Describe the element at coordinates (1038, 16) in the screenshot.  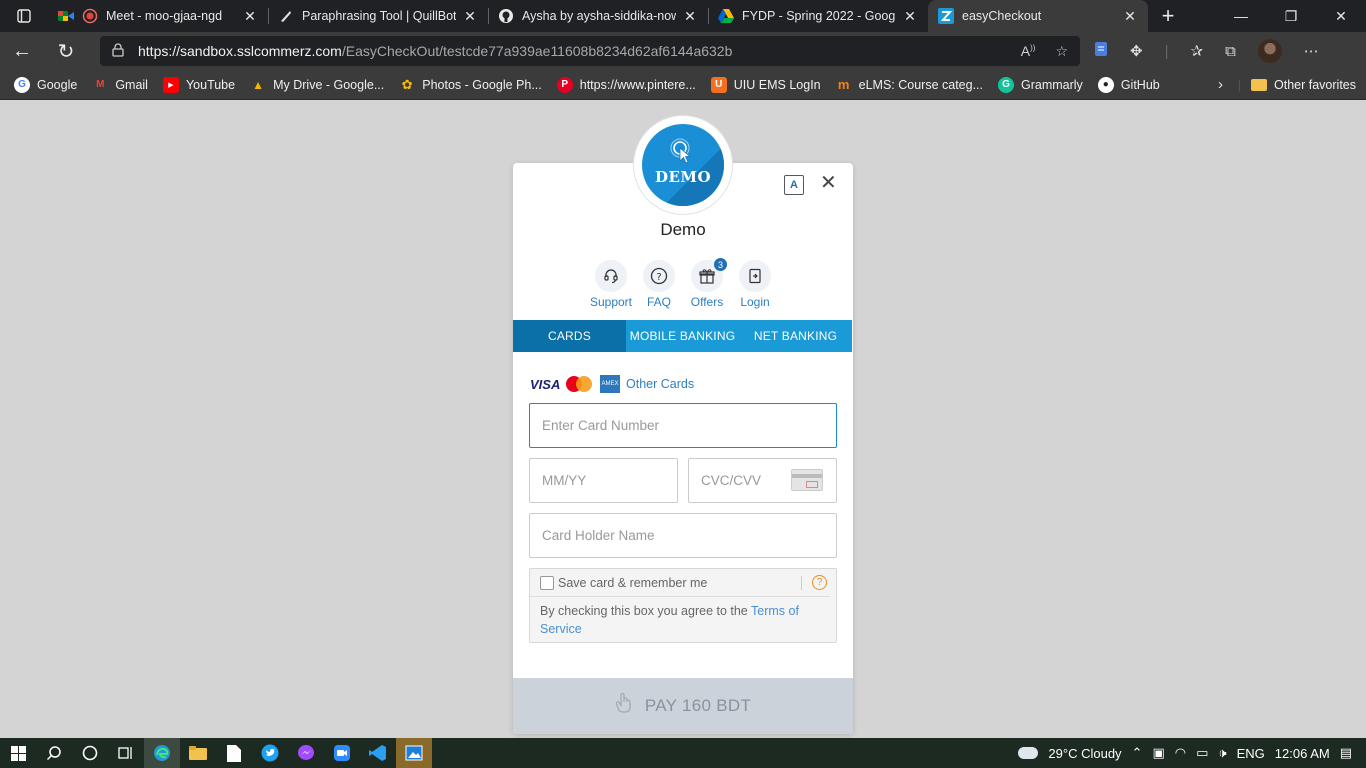
I see `browser-tab-easycheckout: easyCheckout ✕` at that location.